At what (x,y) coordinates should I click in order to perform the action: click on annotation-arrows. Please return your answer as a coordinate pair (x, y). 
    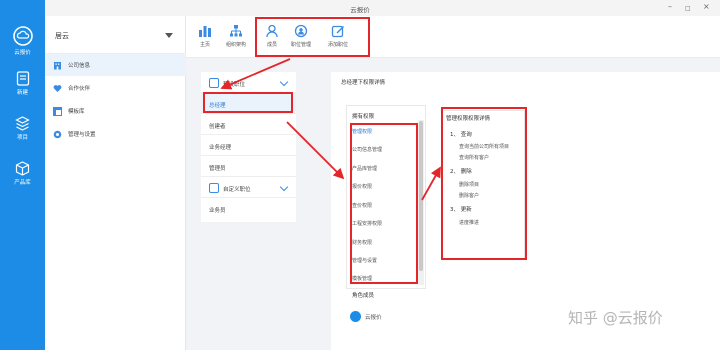
    Looking at the image, I should click on (330, 129).